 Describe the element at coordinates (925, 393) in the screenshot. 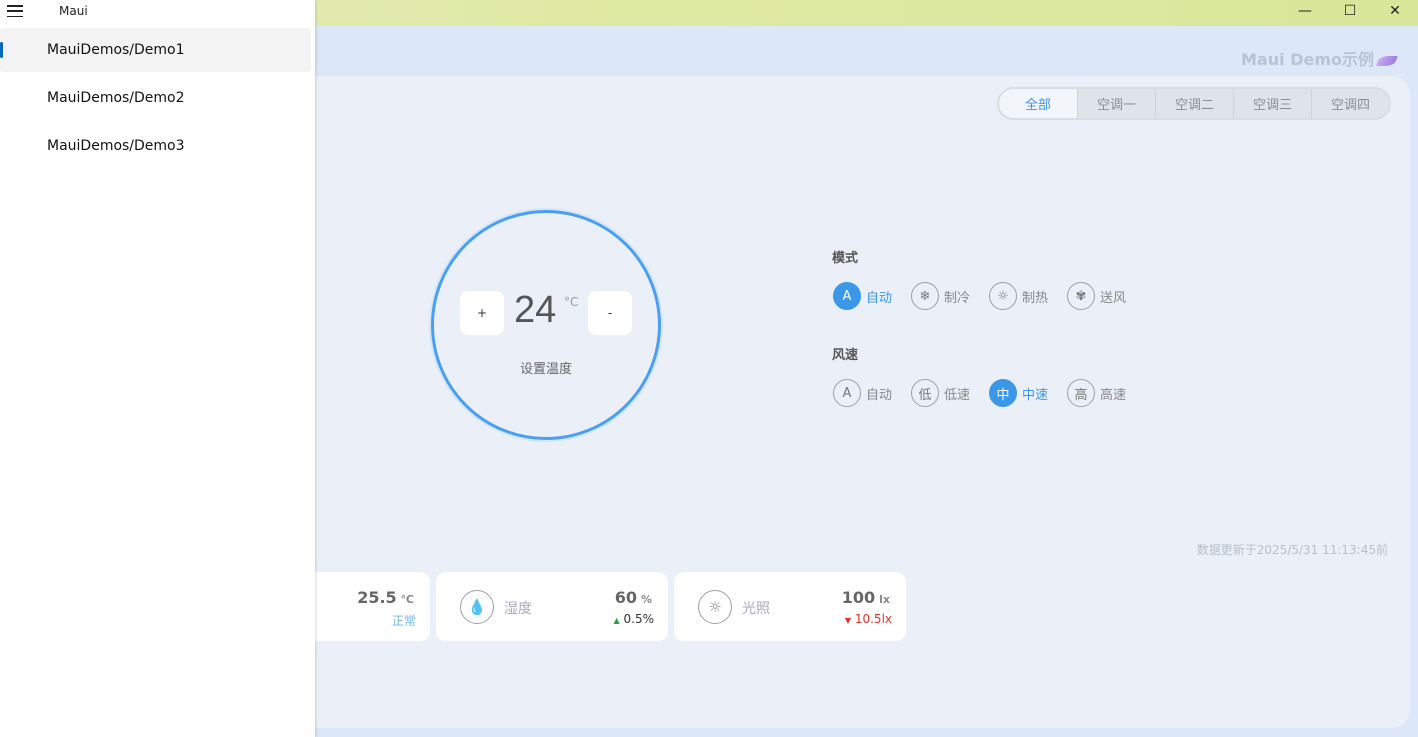

I see `low-speed-icon: 低` at that location.